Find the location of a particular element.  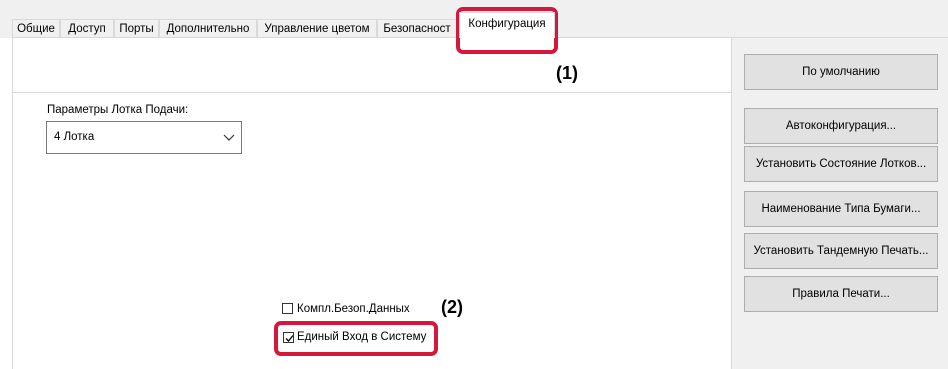

defaults-button: По умолчанию is located at coordinates (841, 72).